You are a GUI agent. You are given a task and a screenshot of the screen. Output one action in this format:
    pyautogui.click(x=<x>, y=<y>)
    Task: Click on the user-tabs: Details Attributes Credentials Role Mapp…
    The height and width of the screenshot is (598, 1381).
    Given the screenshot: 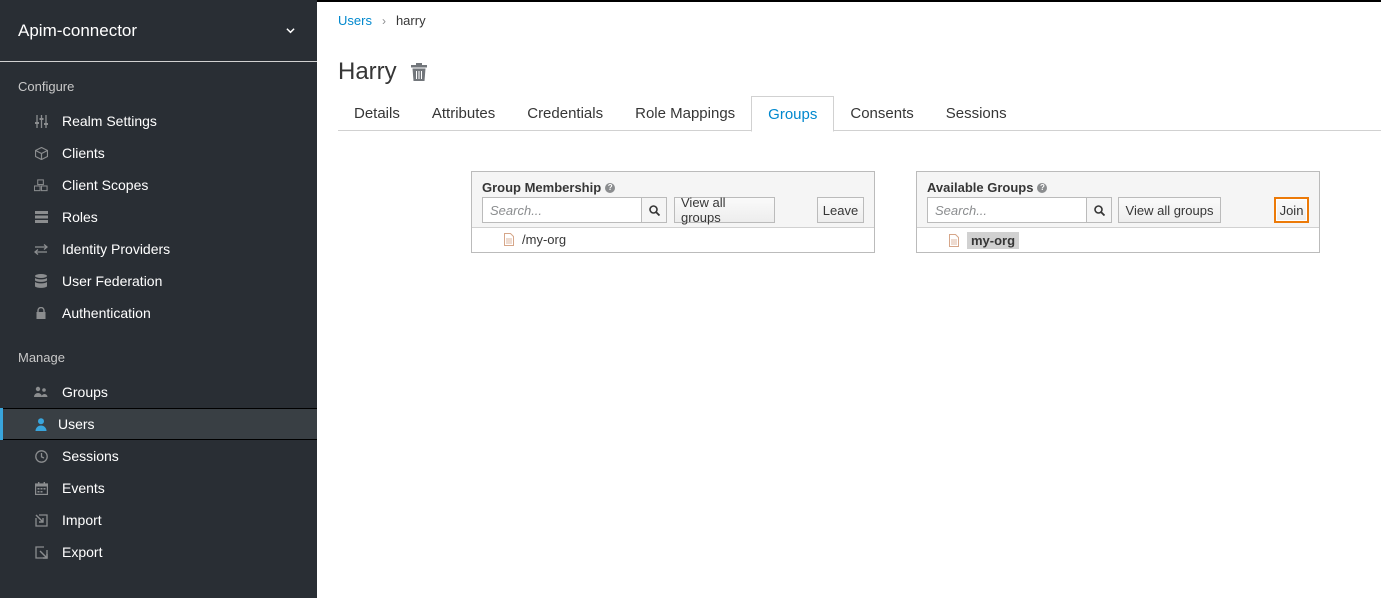 What is the action you would take?
    pyautogui.click(x=859, y=114)
    